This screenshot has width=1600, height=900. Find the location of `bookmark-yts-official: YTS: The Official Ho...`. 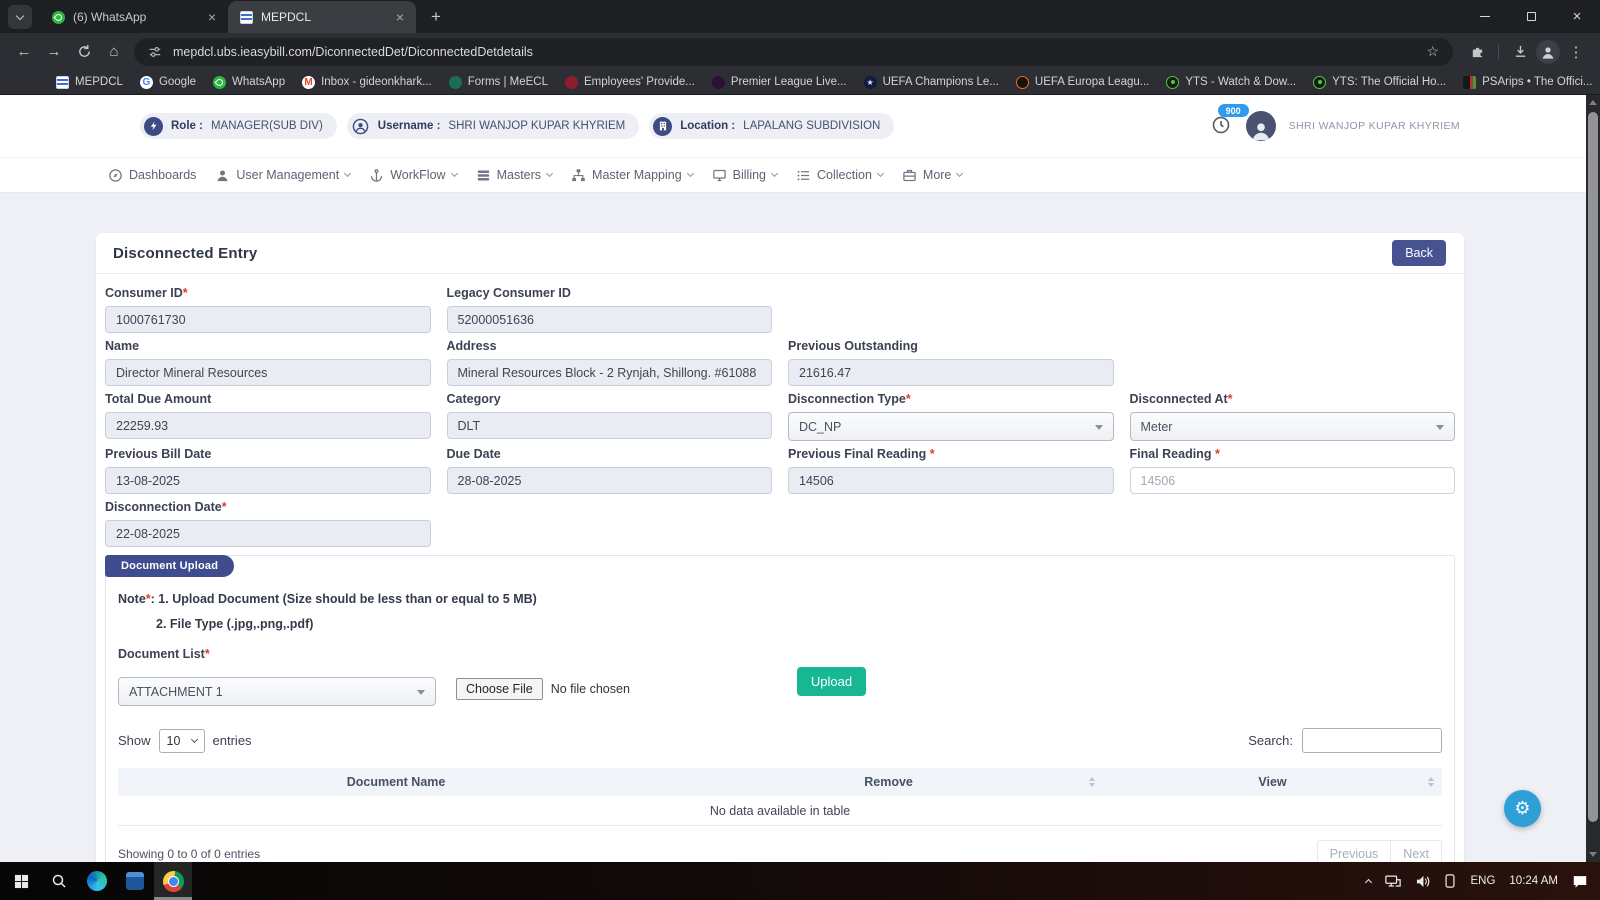

bookmark-yts-official: YTS: The Official Ho... is located at coordinates (1380, 82).